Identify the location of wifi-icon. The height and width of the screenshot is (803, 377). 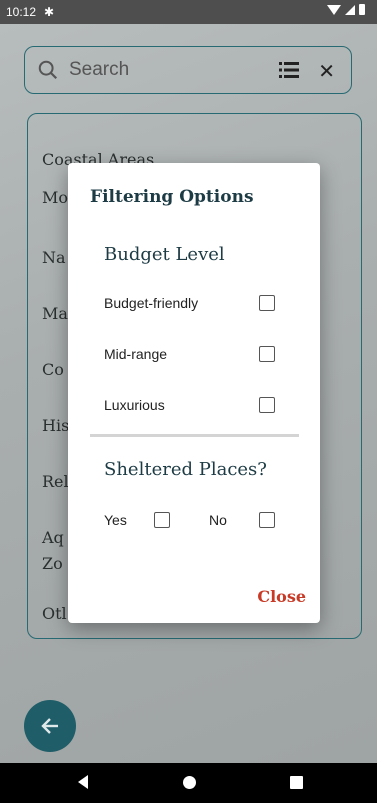
(334, 9).